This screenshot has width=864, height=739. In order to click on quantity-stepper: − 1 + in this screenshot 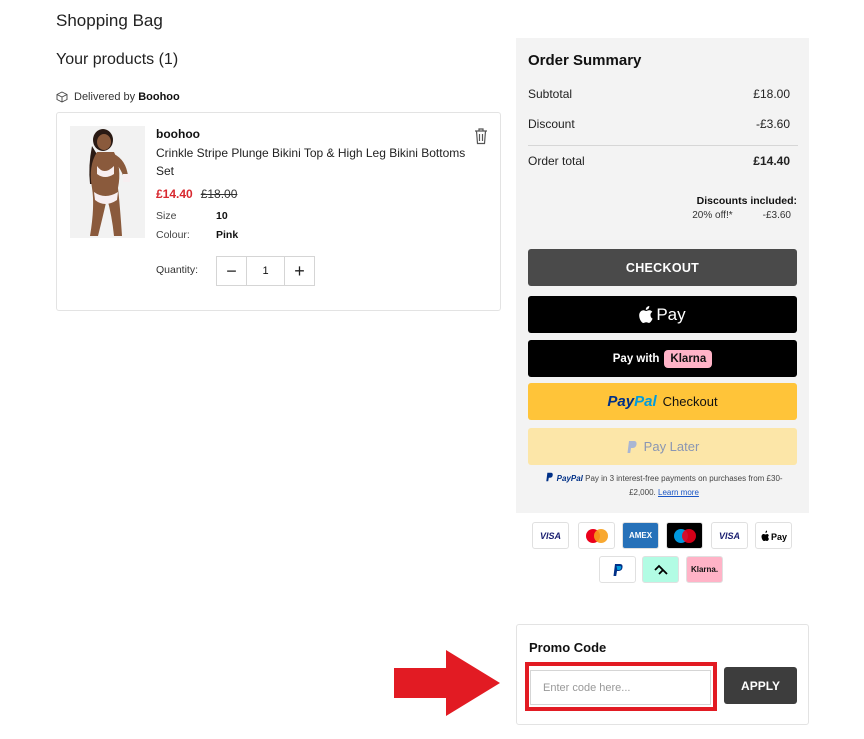, I will do `click(265, 271)`.